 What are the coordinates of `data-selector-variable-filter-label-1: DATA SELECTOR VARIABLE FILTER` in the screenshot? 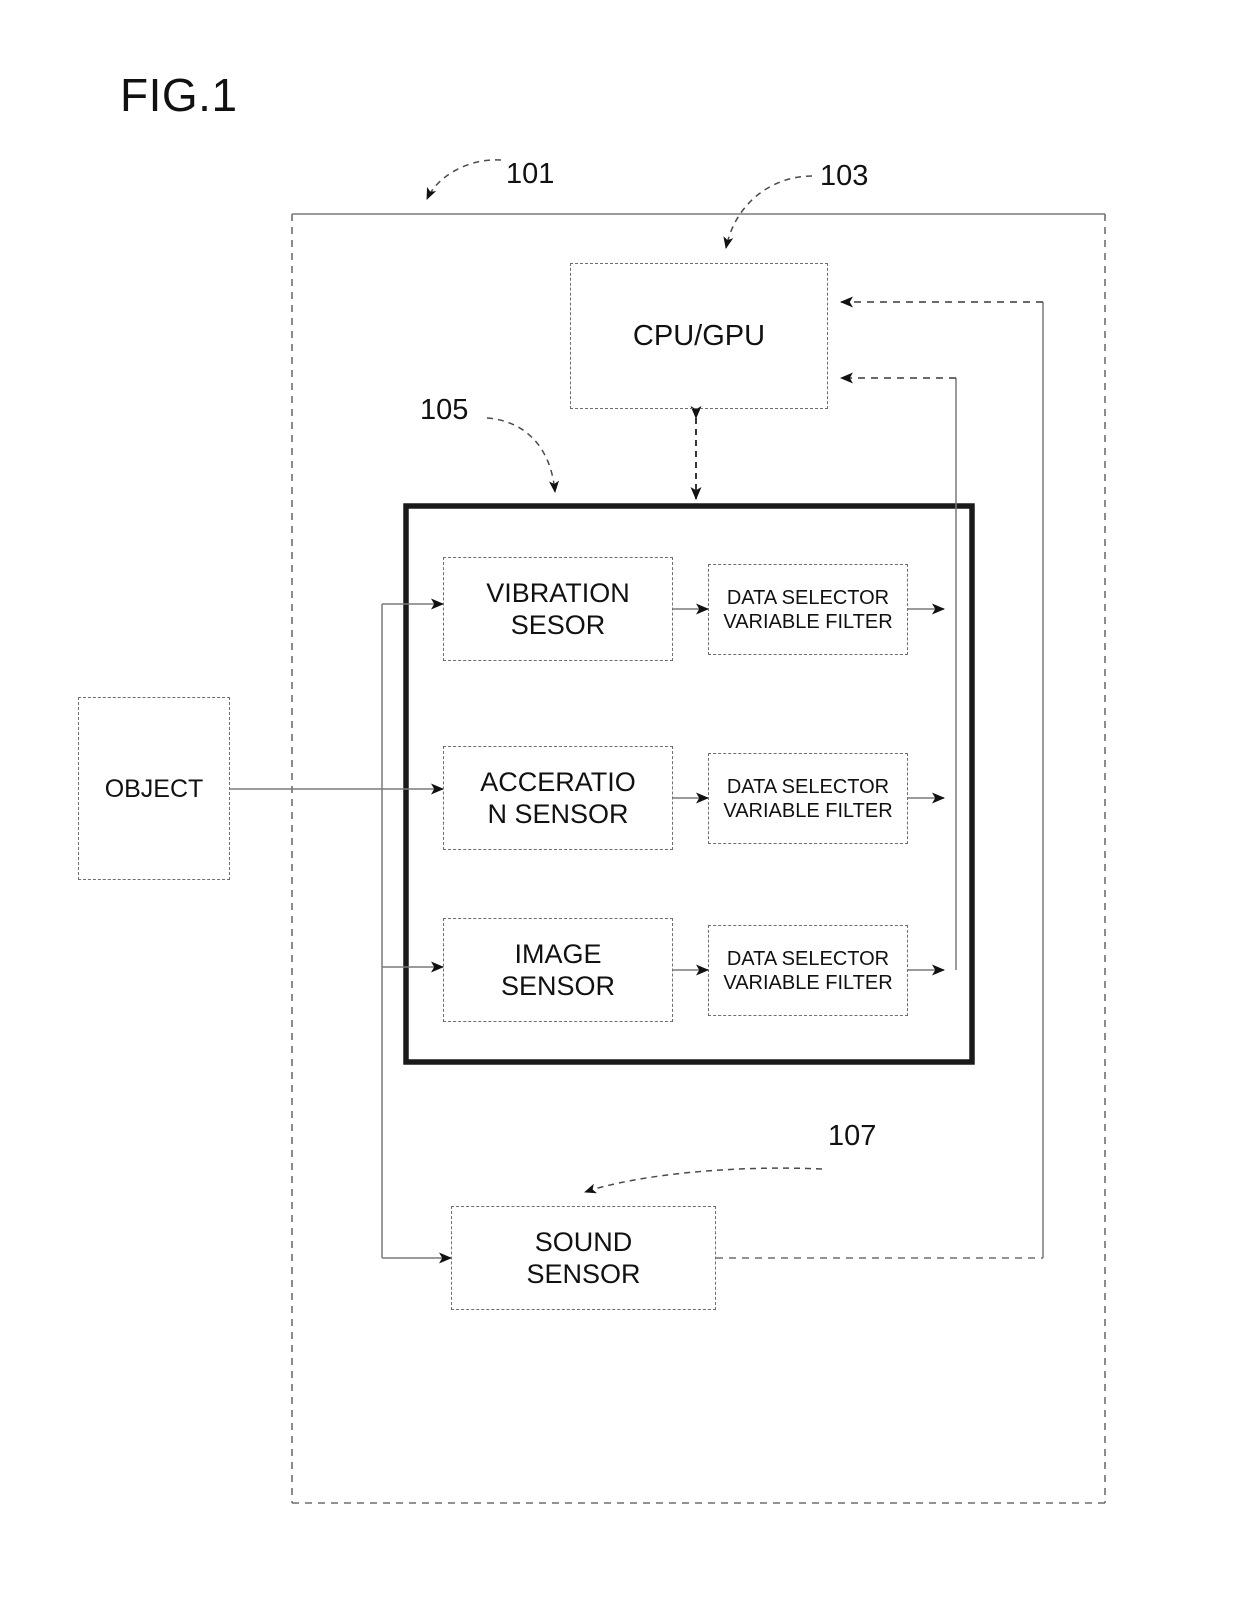 It's located at (808, 609).